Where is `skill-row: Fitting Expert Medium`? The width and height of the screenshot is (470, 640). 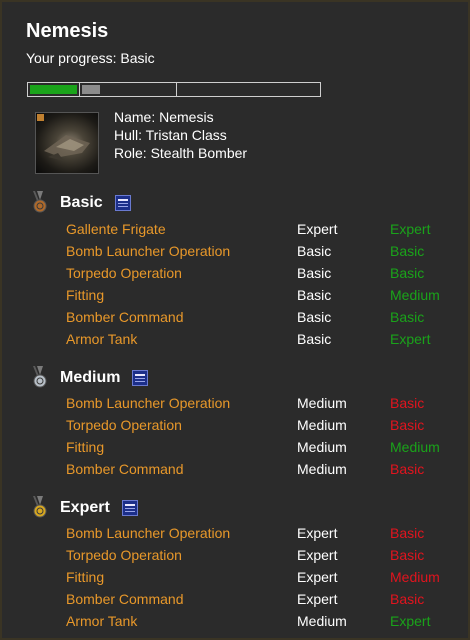 skill-row: Fitting Expert Medium is located at coordinates (266, 580).